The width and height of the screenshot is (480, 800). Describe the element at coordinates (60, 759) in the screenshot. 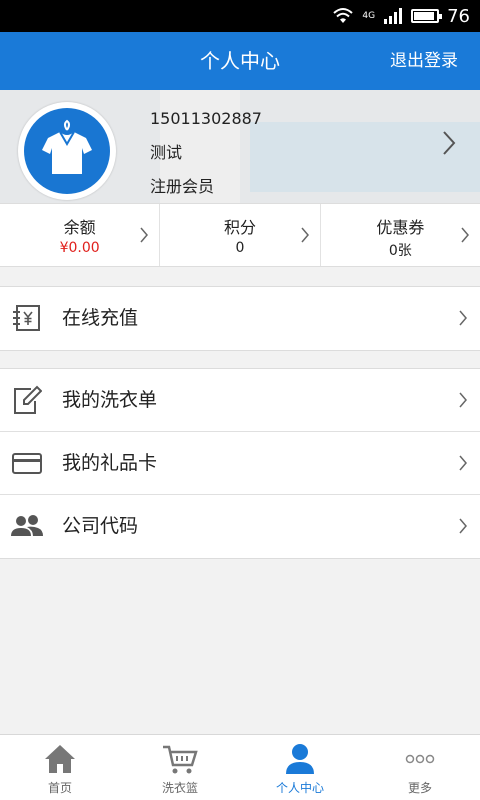

I see `home-icon` at that location.